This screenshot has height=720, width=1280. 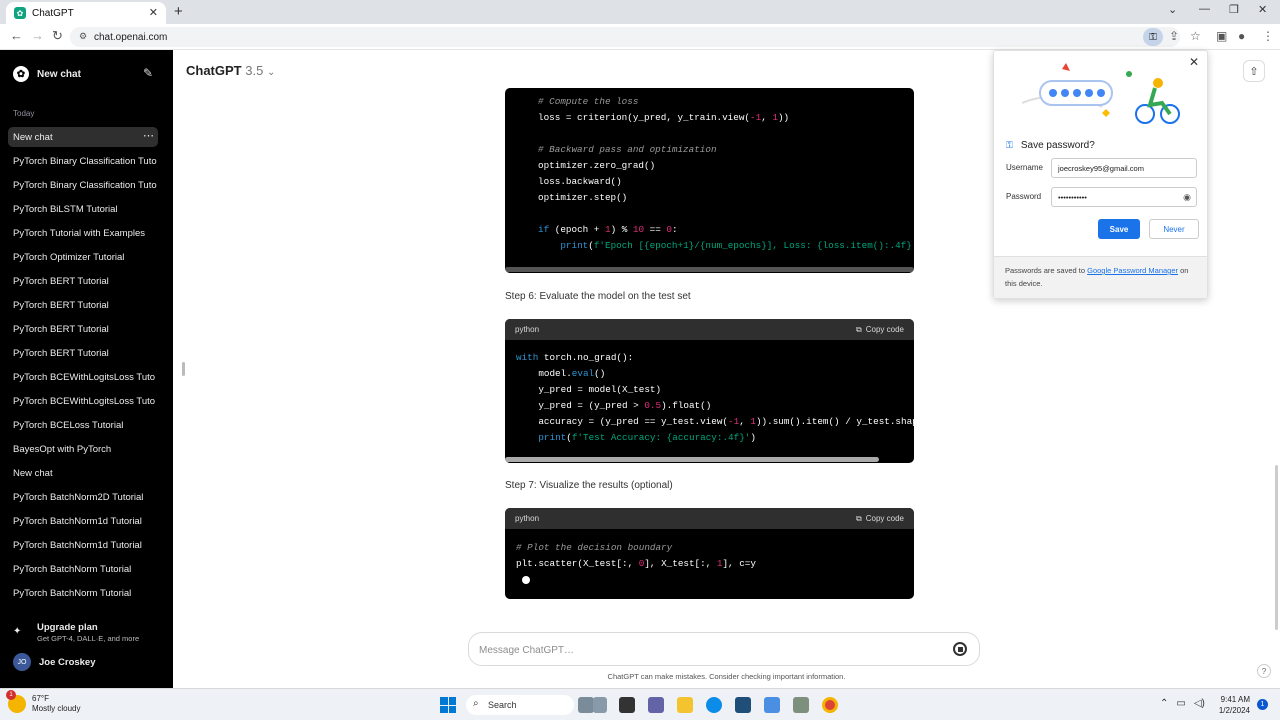 I want to click on sidebar-chat-item: New chat, so click(x=83, y=473).